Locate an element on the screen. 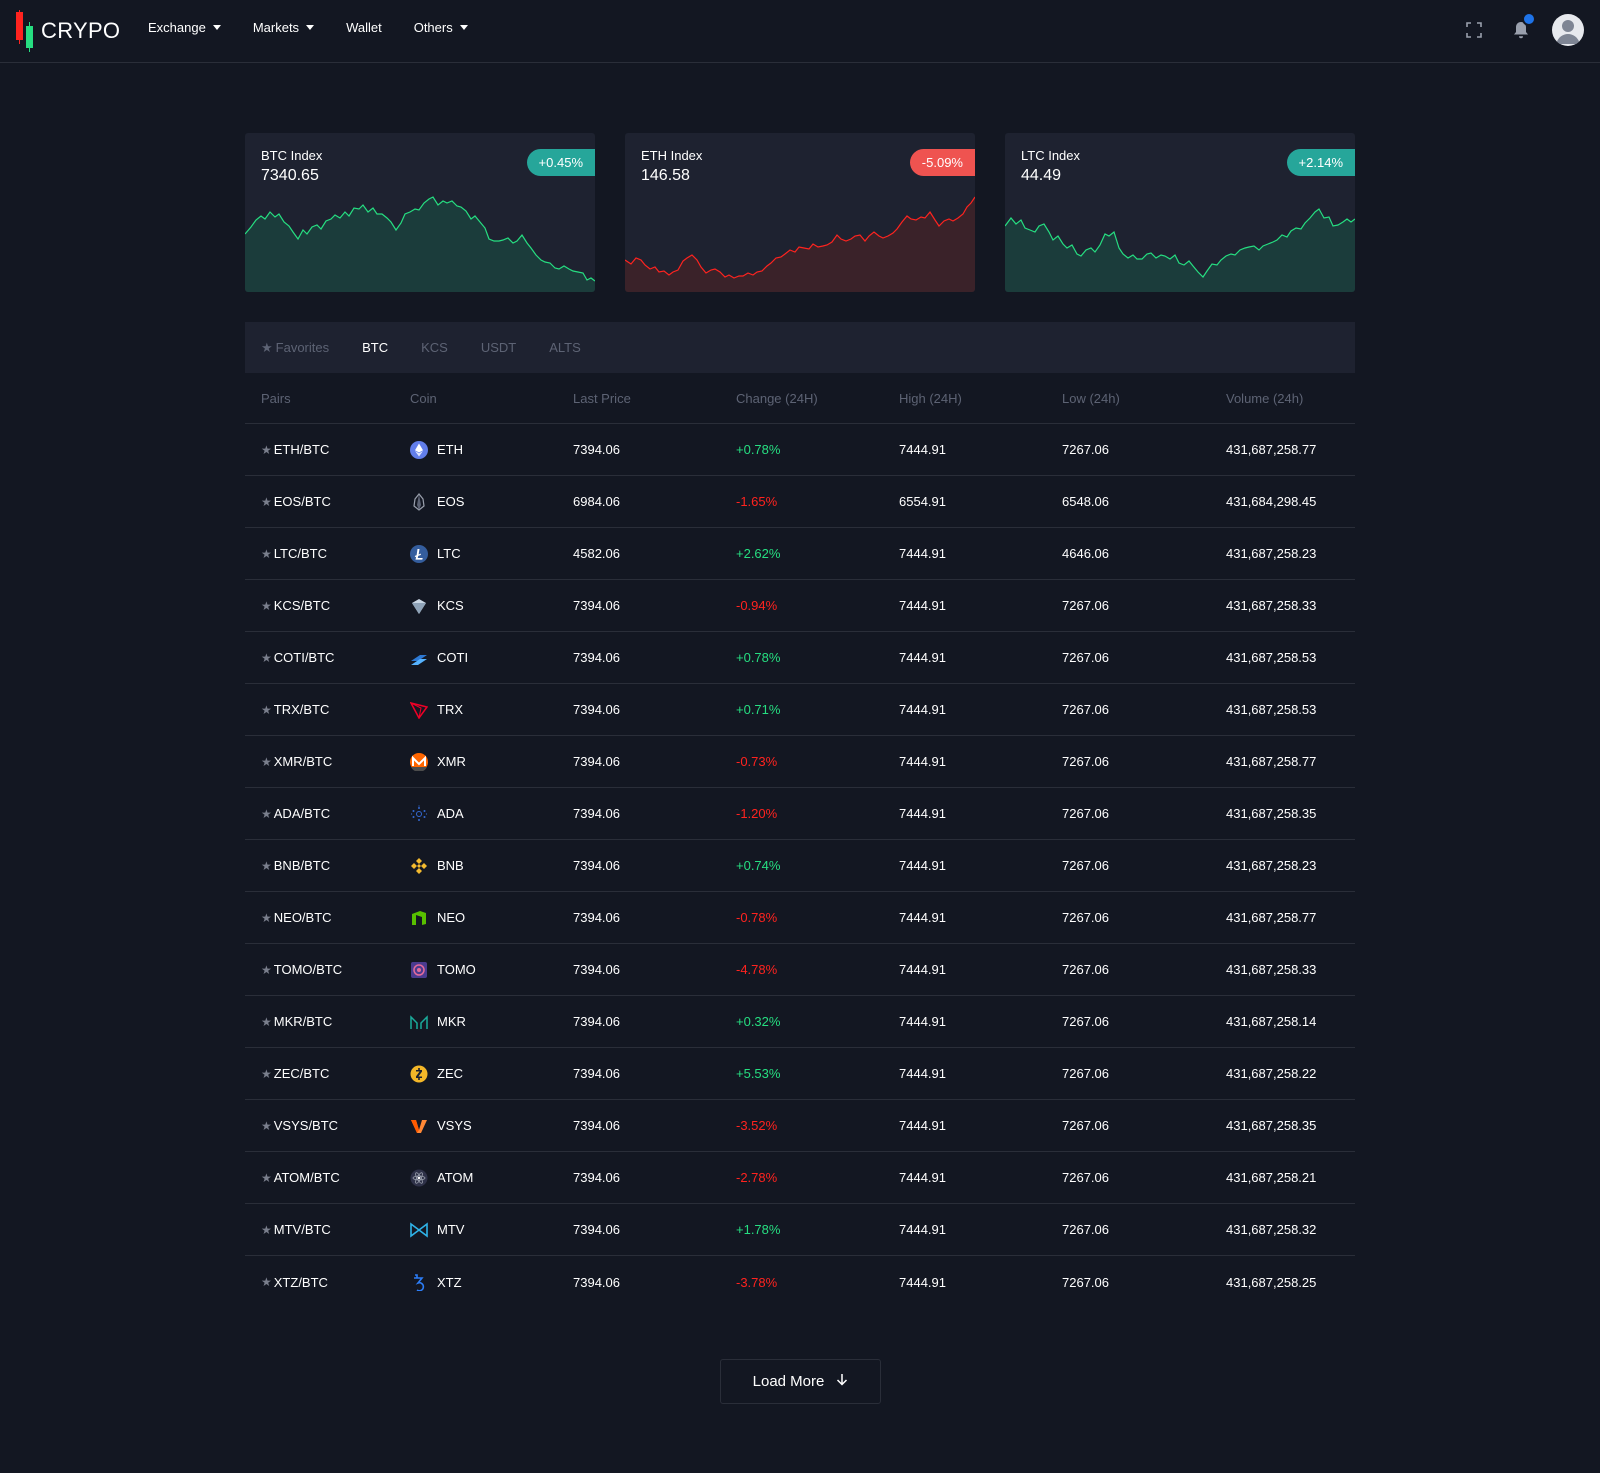 This screenshot has width=1600, height=1473. coin-label: ZEC is located at coordinates (450, 1073).